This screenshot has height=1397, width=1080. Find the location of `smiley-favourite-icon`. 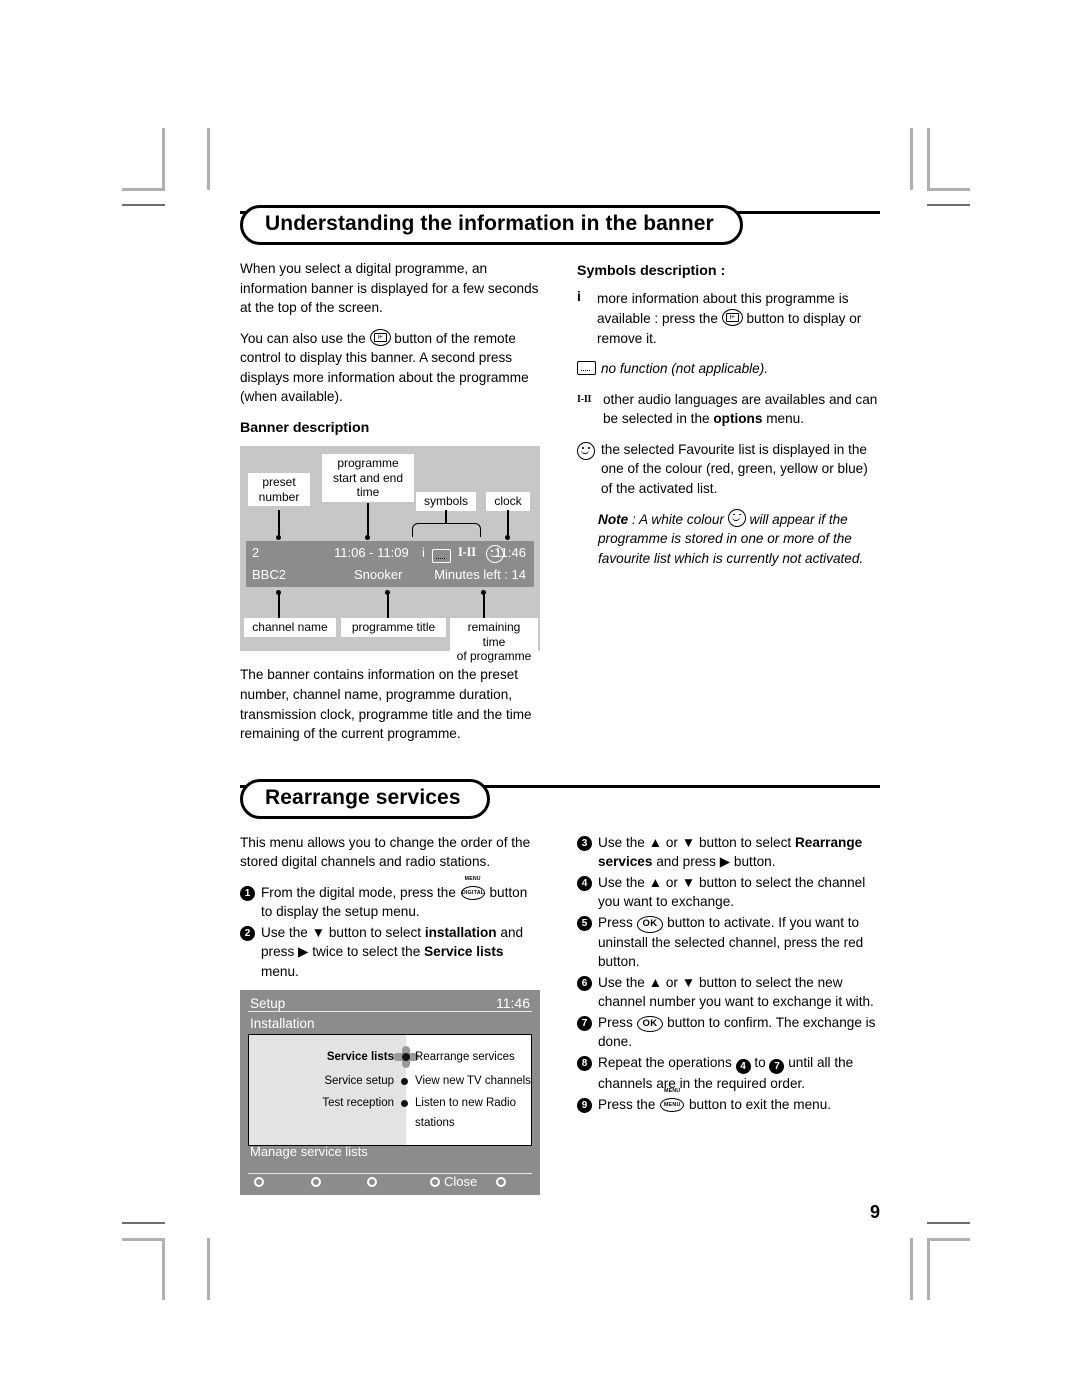

smiley-favourite-icon is located at coordinates (736, 517).